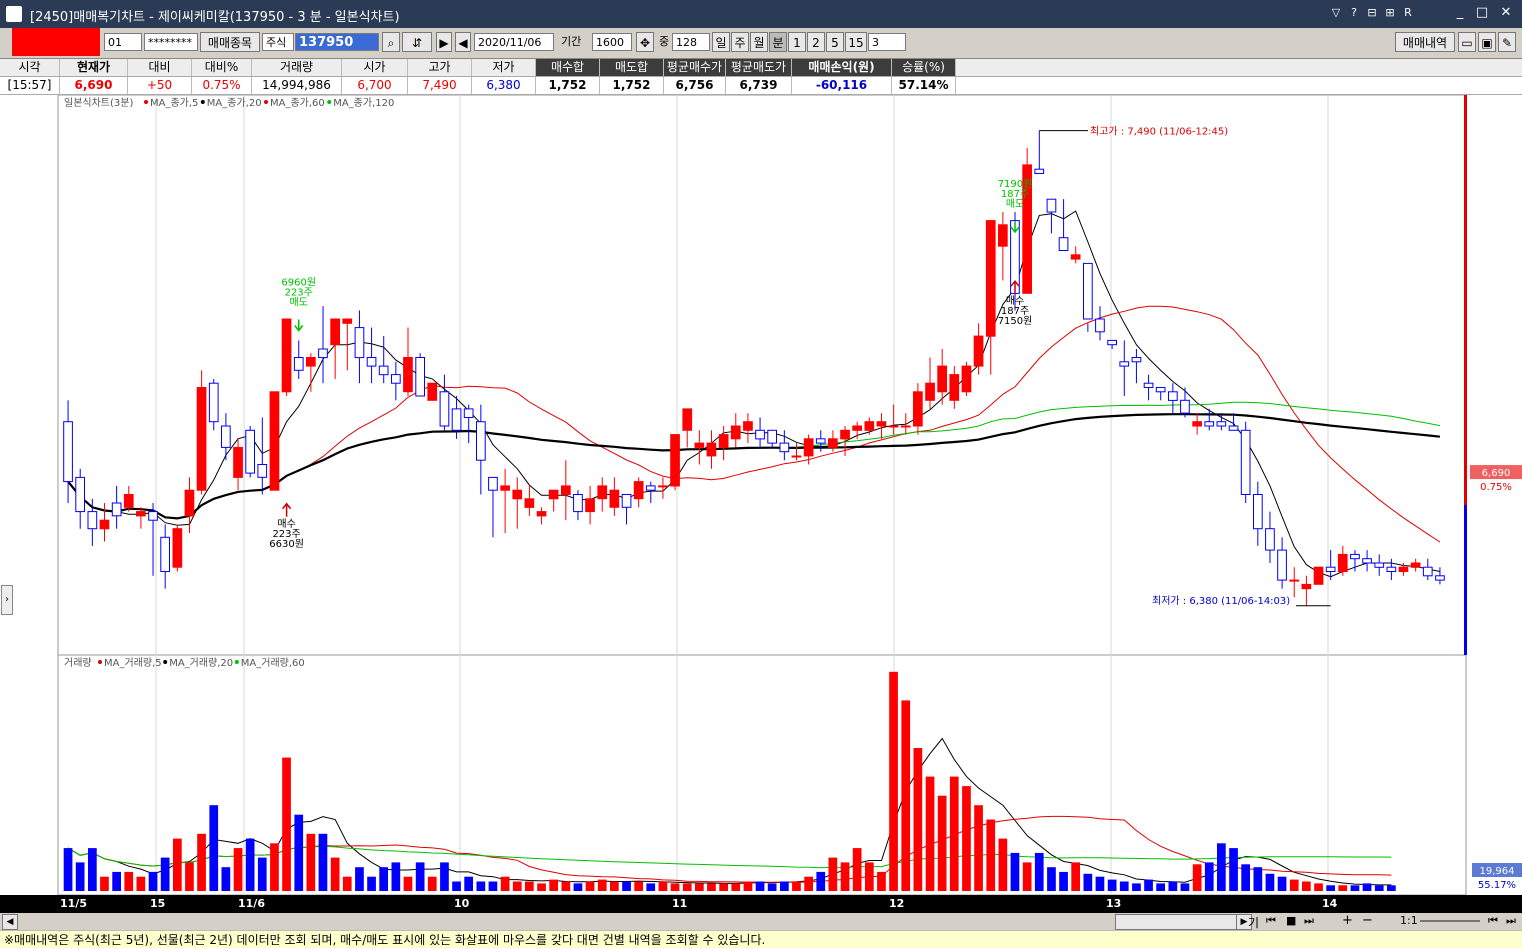  Describe the element at coordinates (1271, 921) in the screenshot. I see `rewind-icon: ⏮` at that location.